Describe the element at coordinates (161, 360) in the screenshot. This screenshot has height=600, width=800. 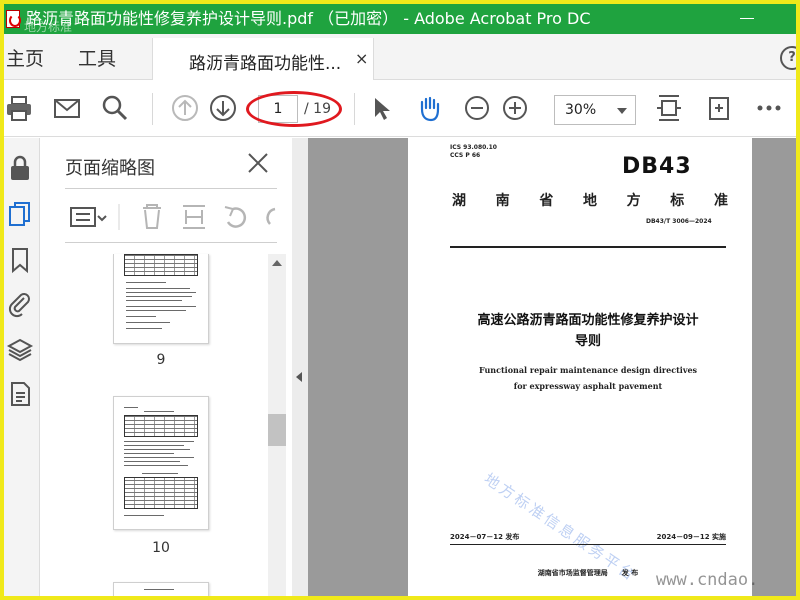
I see `thumbnail-label: 9` at that location.